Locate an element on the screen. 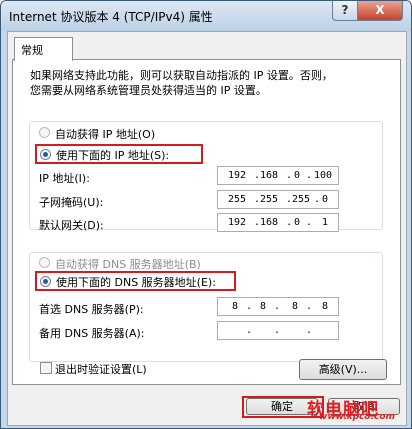  preferred-dns-field: 8 .8 .8 .8 is located at coordinates (278, 306).